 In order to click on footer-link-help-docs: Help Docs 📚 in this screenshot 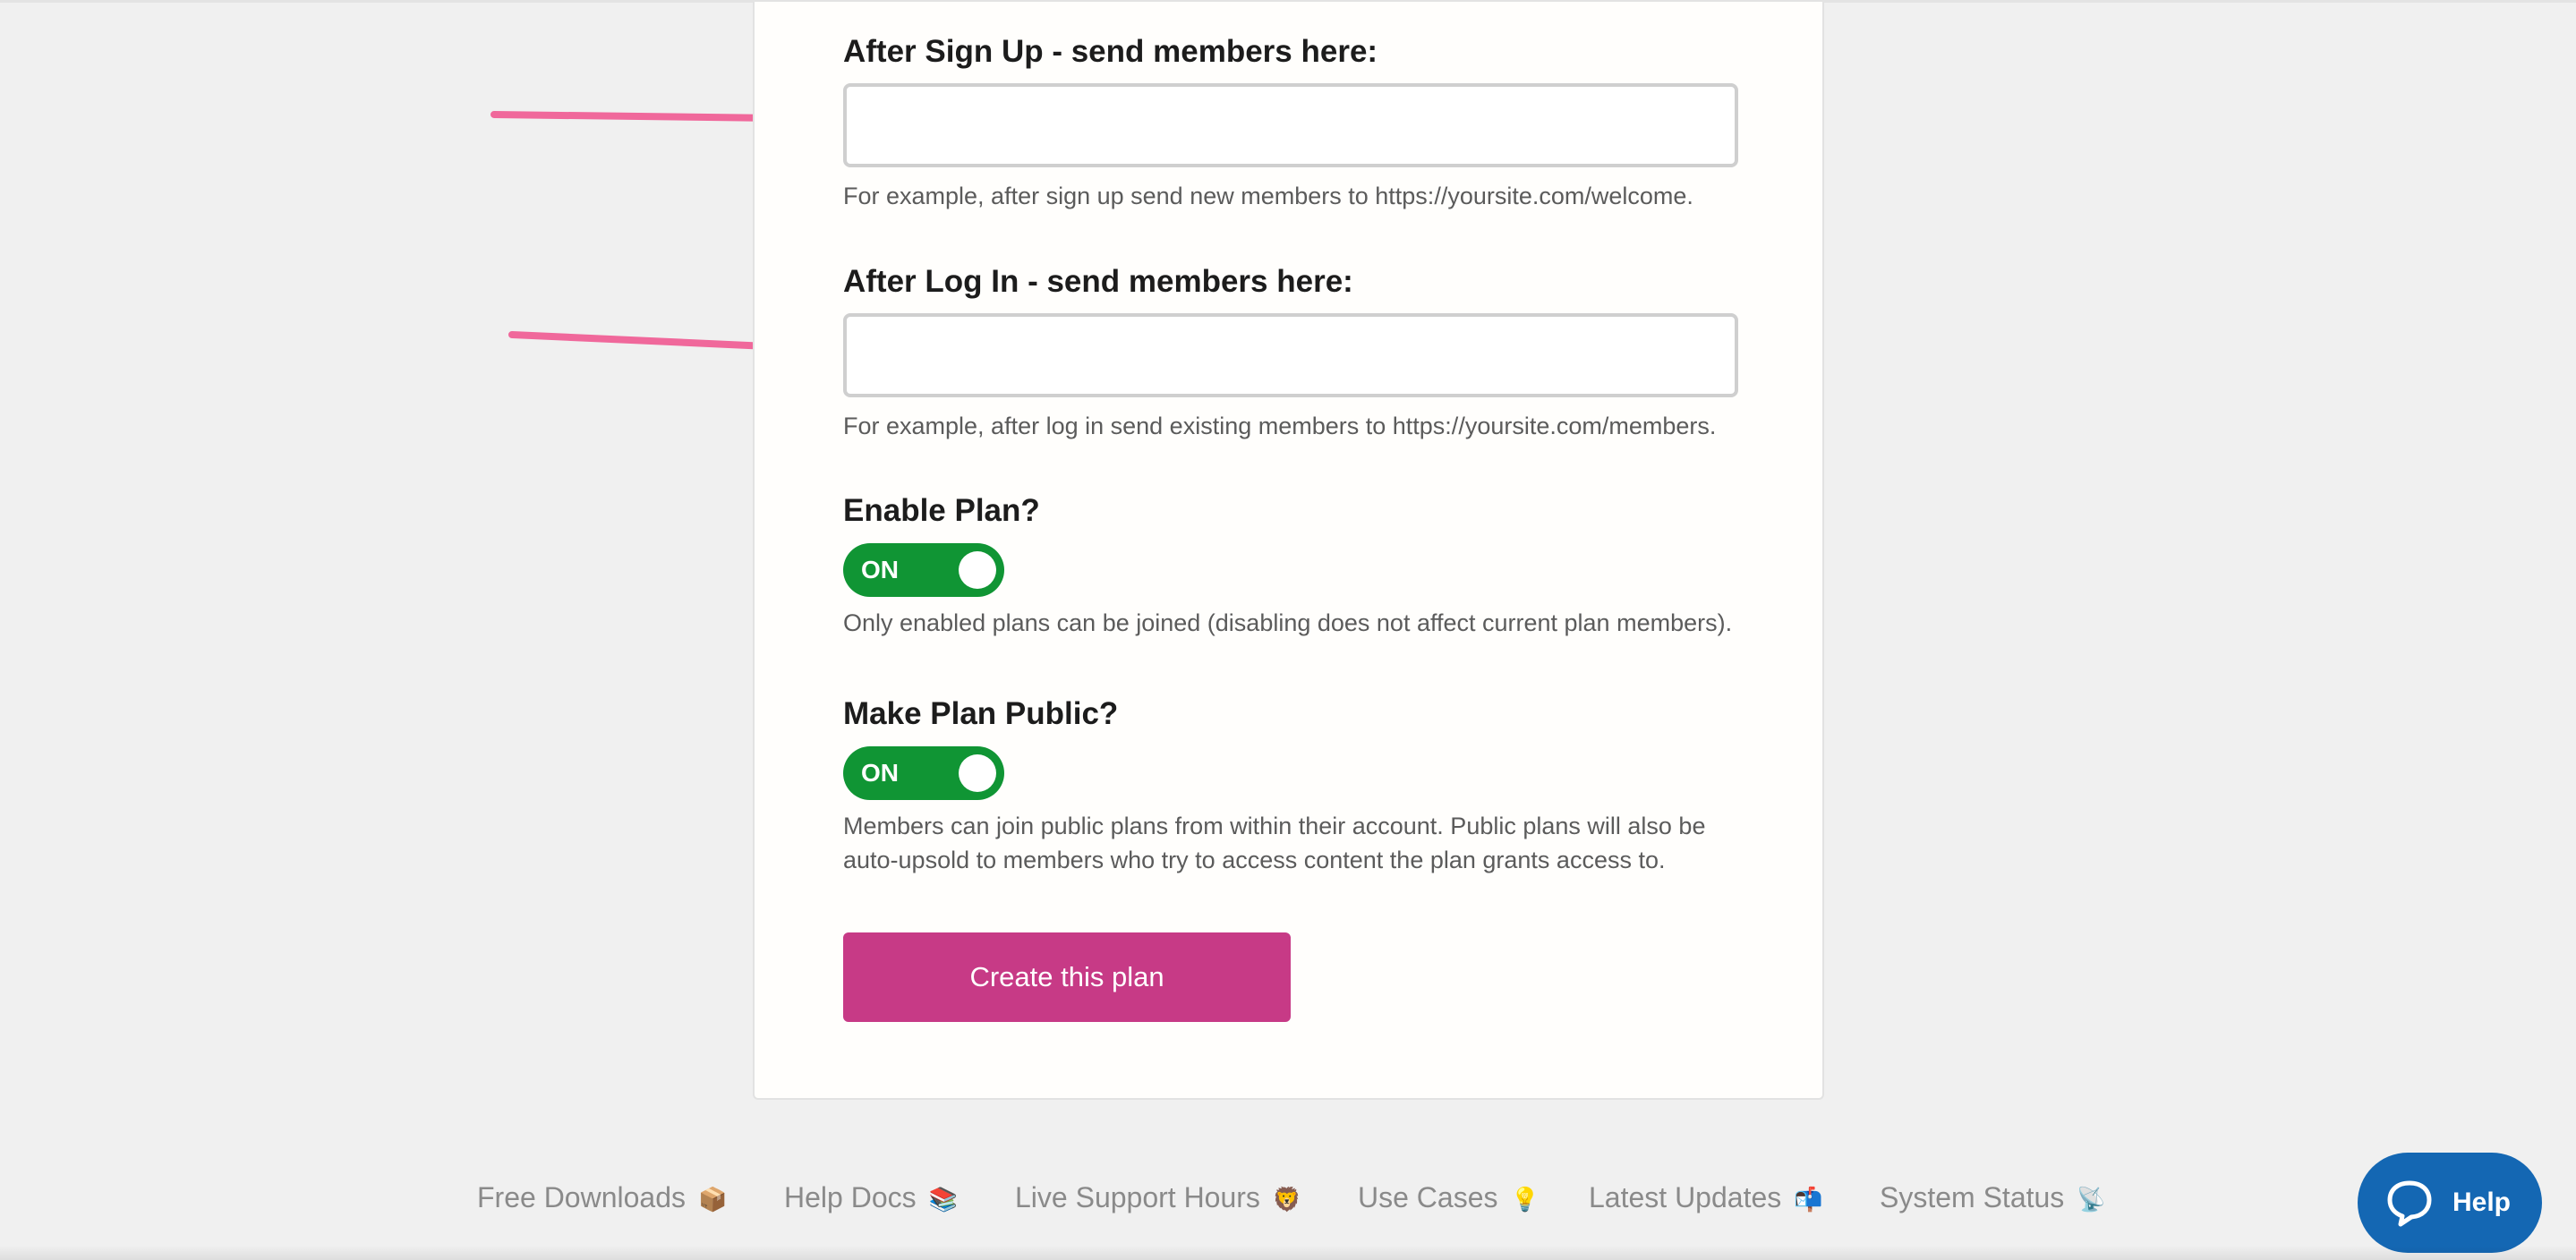, I will do `click(871, 1197)`.